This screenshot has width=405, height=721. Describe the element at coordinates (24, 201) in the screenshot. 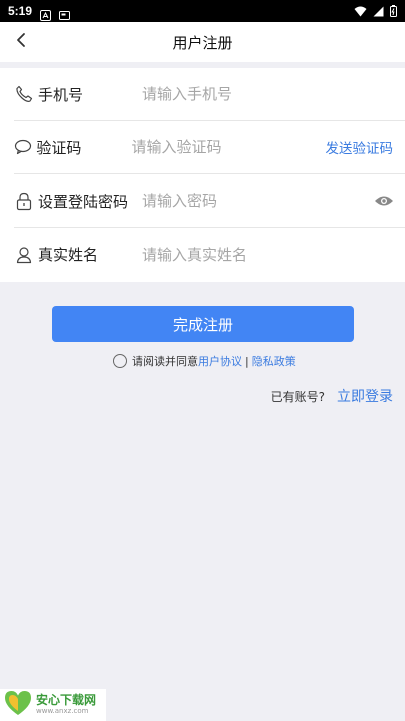

I see `lock-icon` at that location.